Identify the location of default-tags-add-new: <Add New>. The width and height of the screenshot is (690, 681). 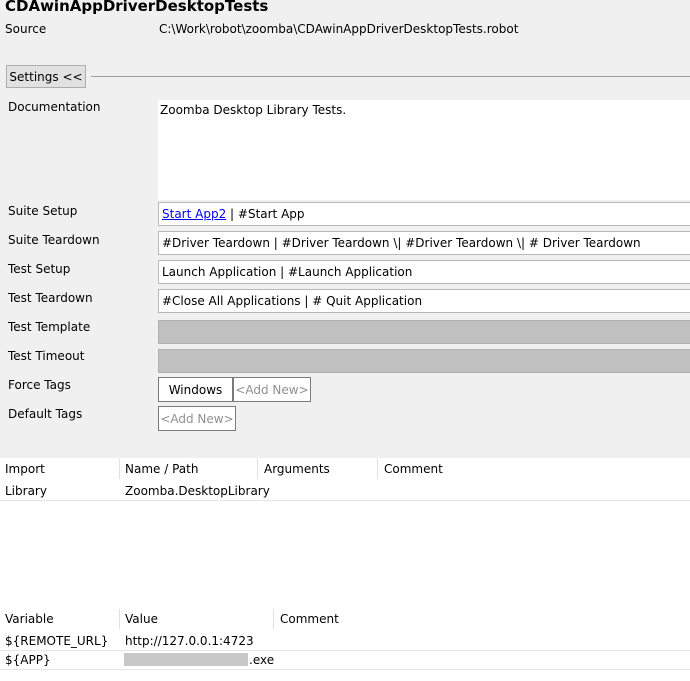
(197, 418).